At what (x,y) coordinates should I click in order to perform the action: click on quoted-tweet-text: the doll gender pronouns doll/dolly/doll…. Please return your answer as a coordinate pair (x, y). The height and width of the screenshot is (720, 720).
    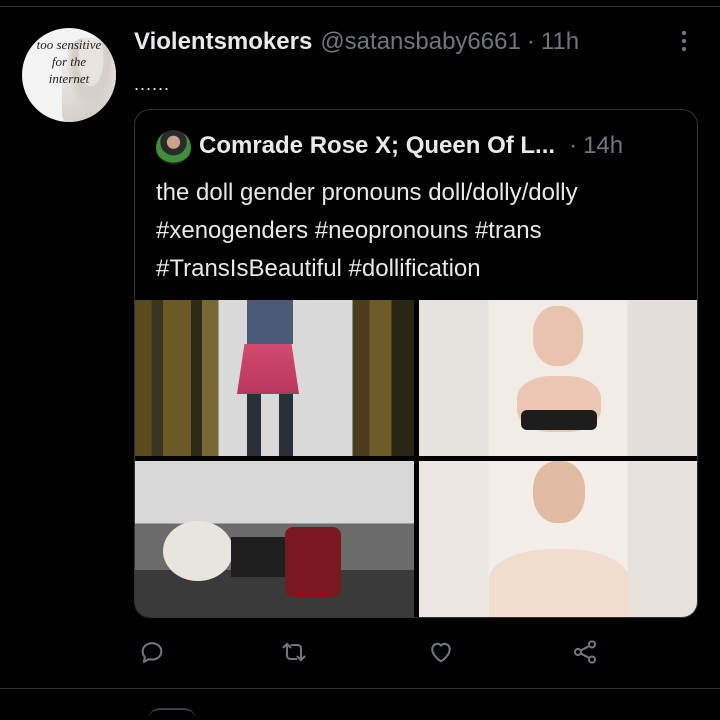
    Looking at the image, I should click on (418, 231).